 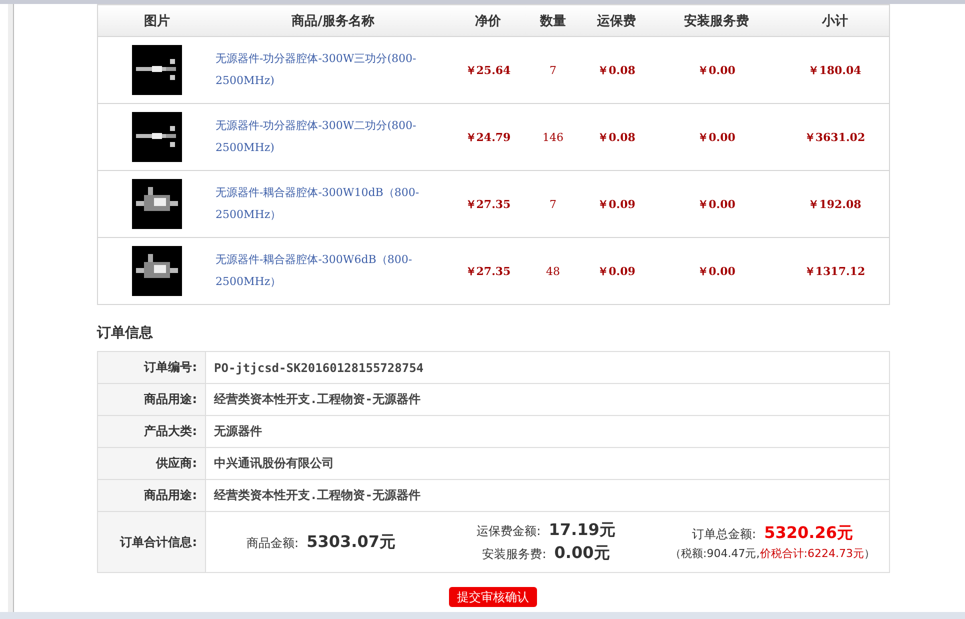 I want to click on product-link: 无源器件-耦合器腔体-300W10dB（800-2500MHz）, so click(x=333, y=204).